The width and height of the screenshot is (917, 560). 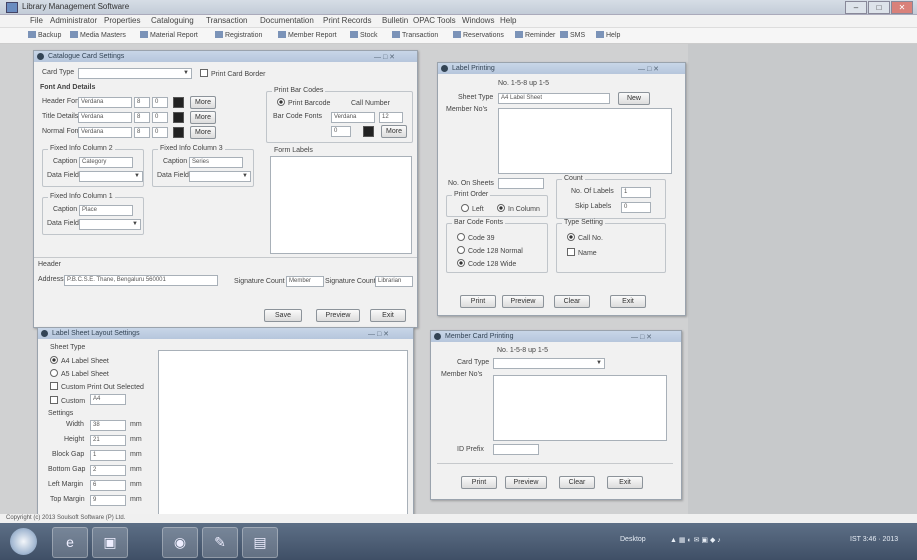 What do you see at coordinates (347, 20) in the screenshot?
I see `menu-print-records: Print Records` at bounding box center [347, 20].